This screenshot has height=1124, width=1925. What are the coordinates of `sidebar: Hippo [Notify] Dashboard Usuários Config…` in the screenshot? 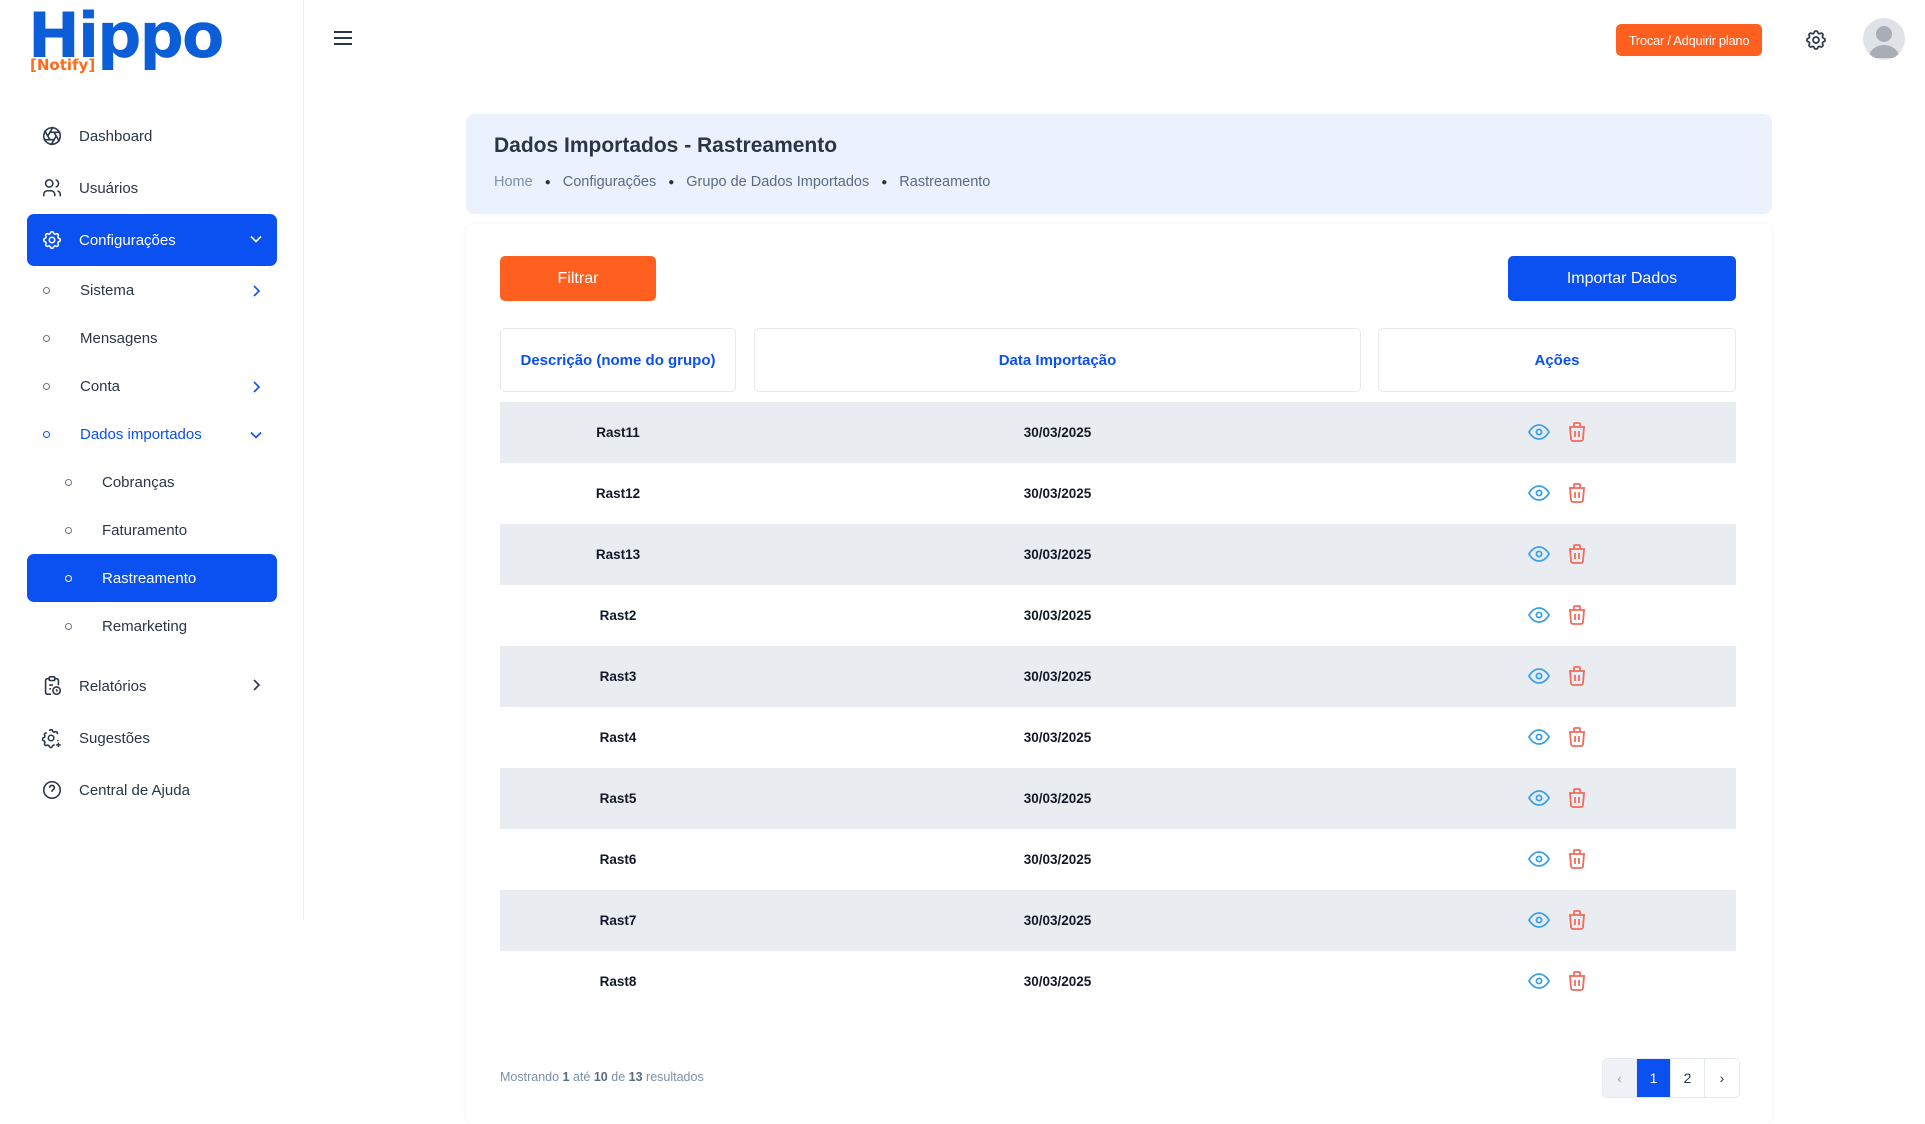 It's located at (152, 460).